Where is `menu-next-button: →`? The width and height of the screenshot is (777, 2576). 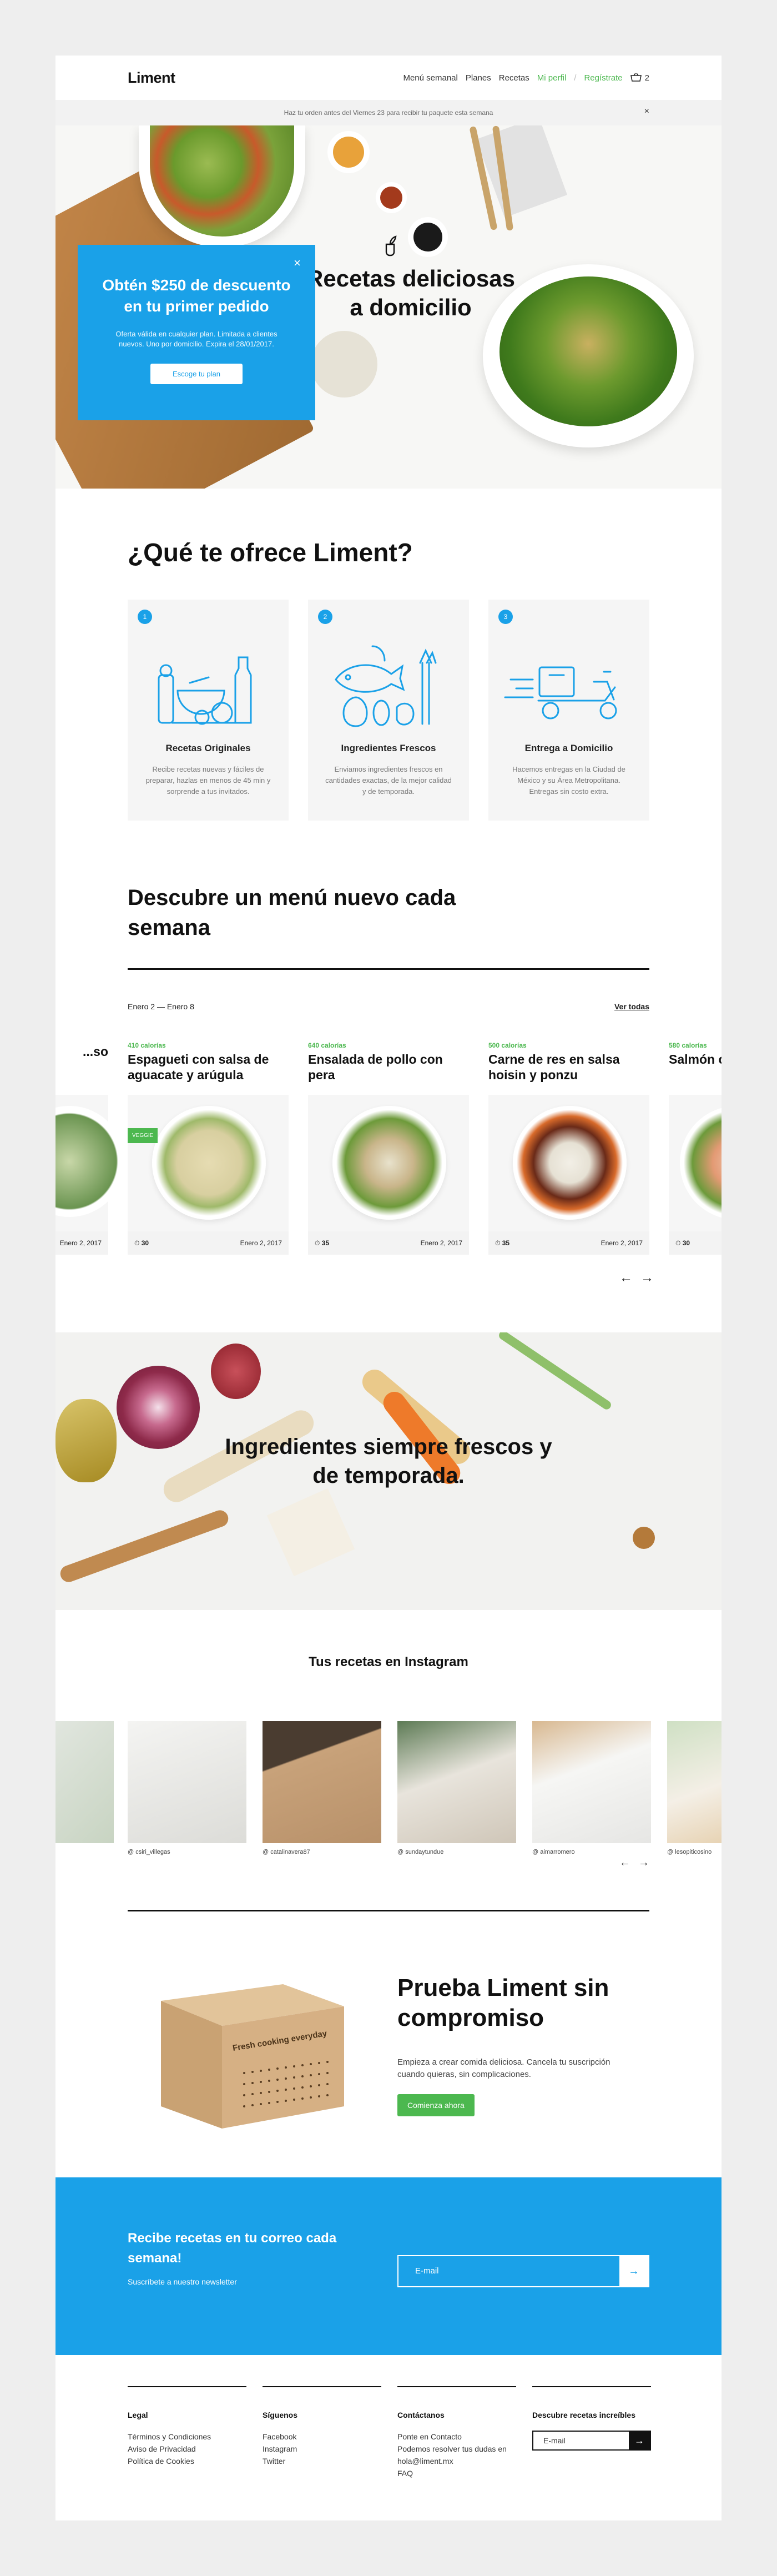 menu-next-button: → is located at coordinates (647, 1278).